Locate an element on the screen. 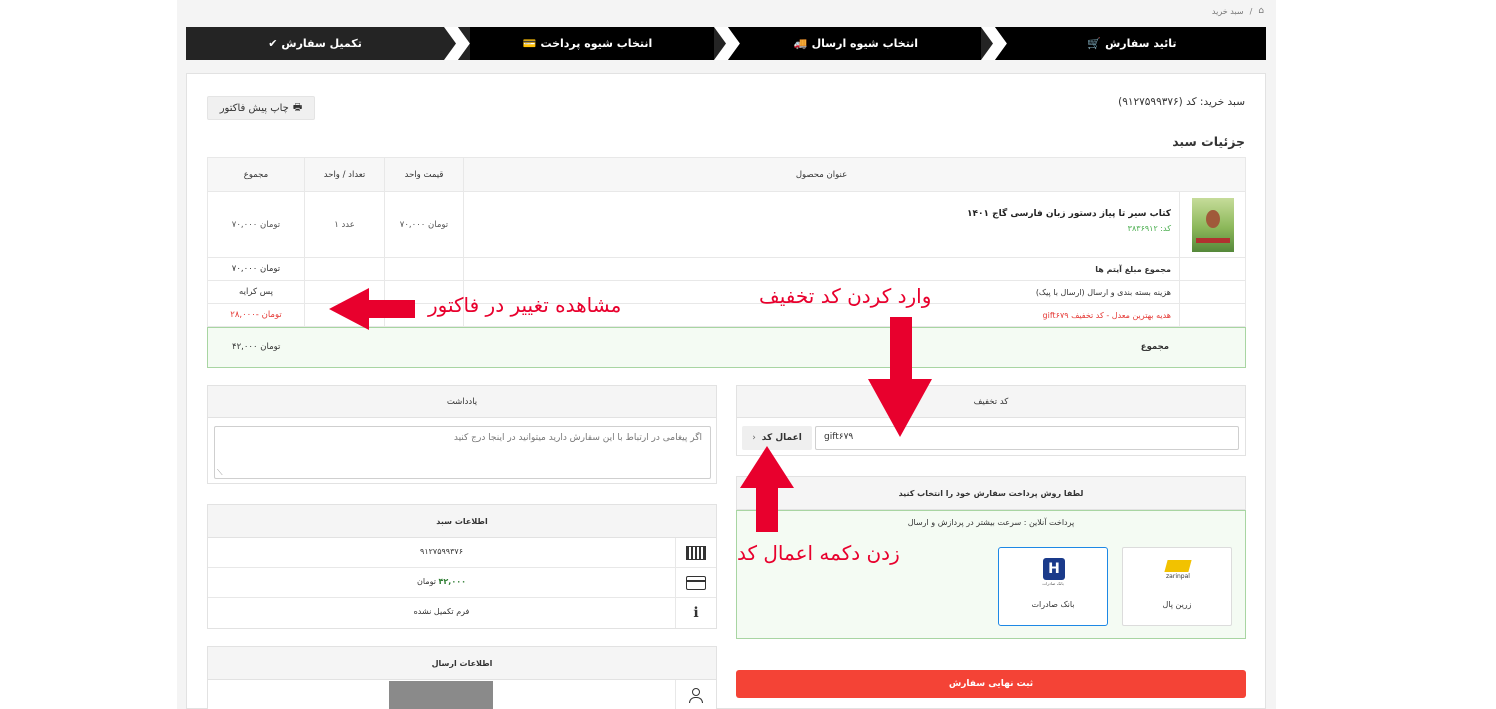 The image size is (1496, 709). step-label-payment: انتخاب شیوه پرداخت is located at coordinates (596, 43).